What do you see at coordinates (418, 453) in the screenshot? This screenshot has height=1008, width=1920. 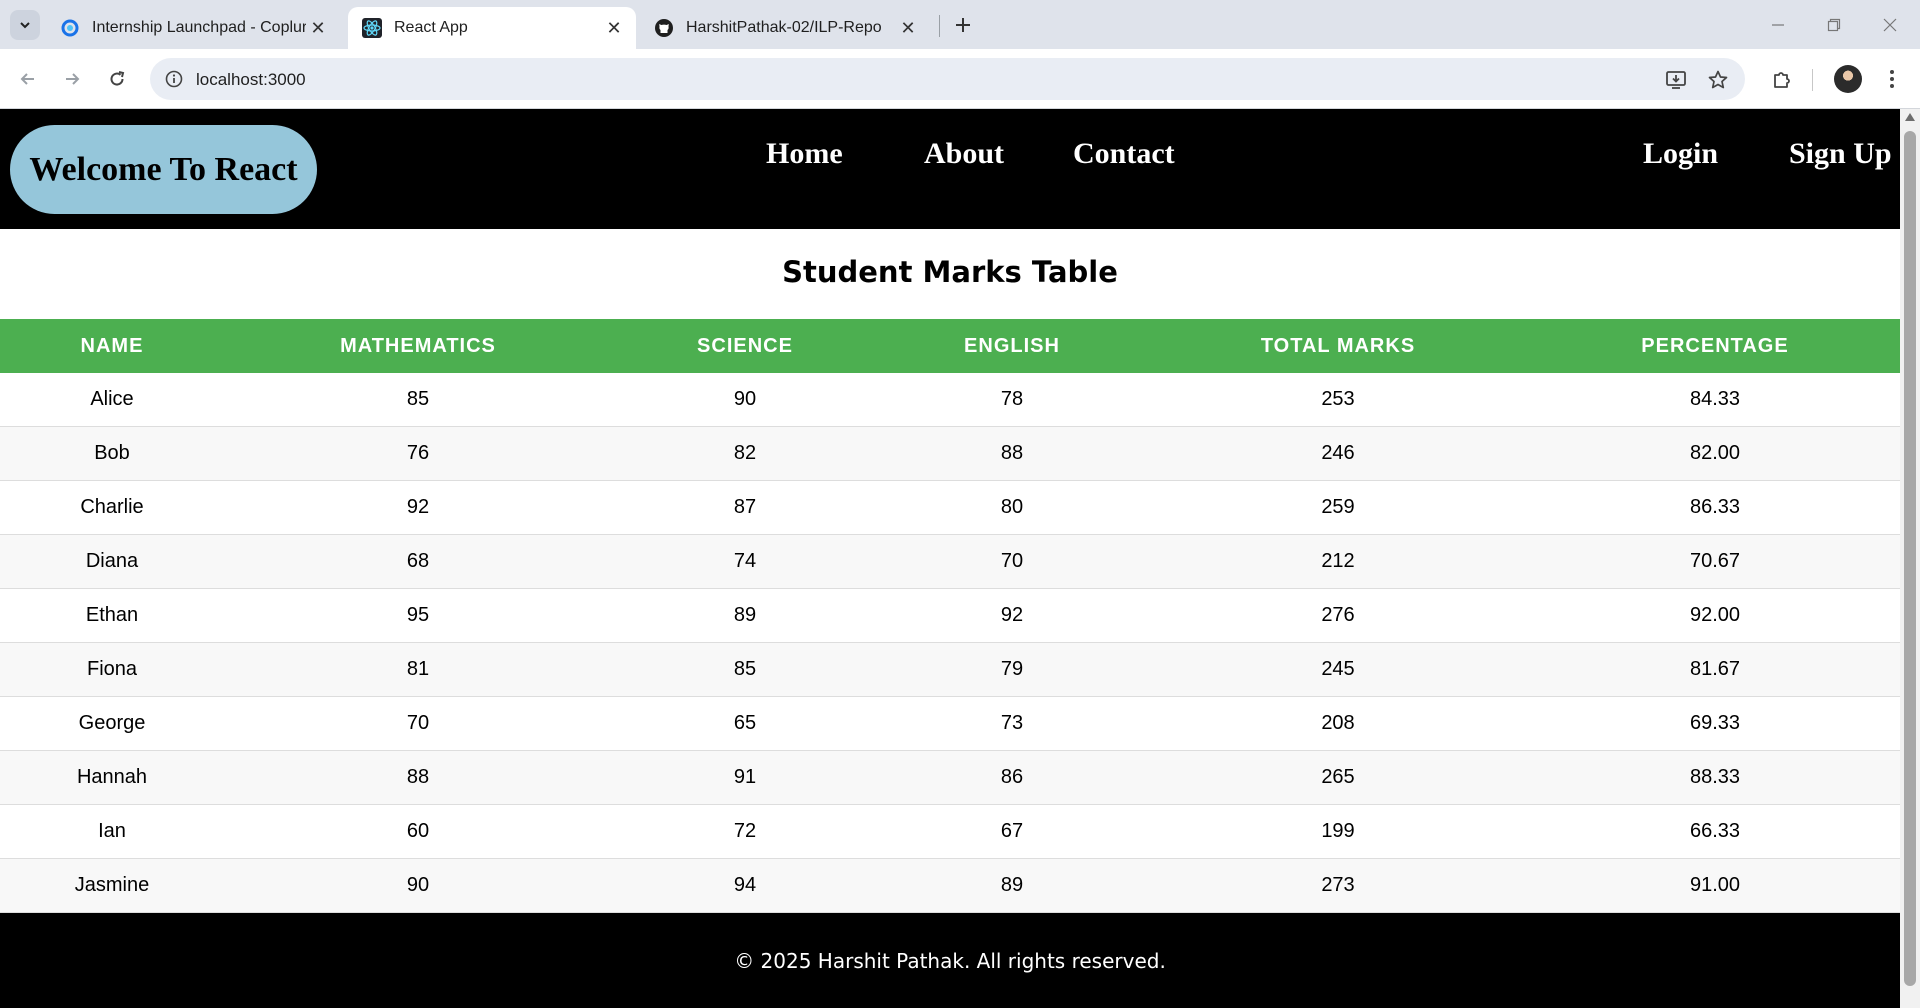 I see `table-cell: 76` at bounding box center [418, 453].